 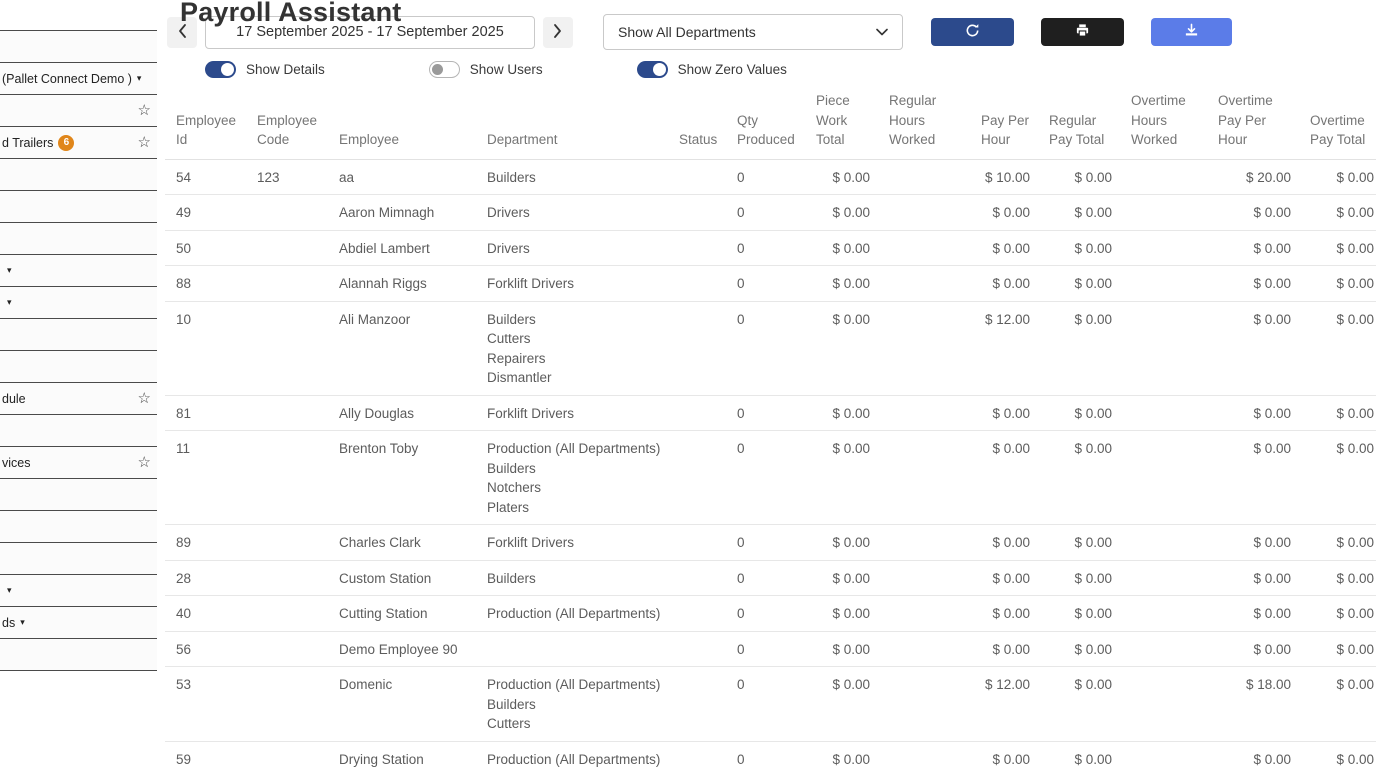 What do you see at coordinates (687, 32) in the screenshot?
I see `department-select-value: Show All Departments` at bounding box center [687, 32].